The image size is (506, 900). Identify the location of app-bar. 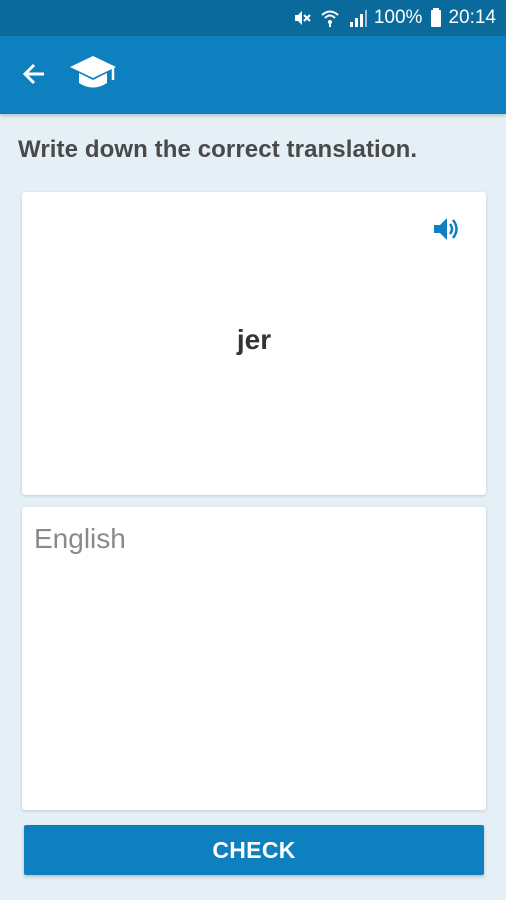
(253, 75).